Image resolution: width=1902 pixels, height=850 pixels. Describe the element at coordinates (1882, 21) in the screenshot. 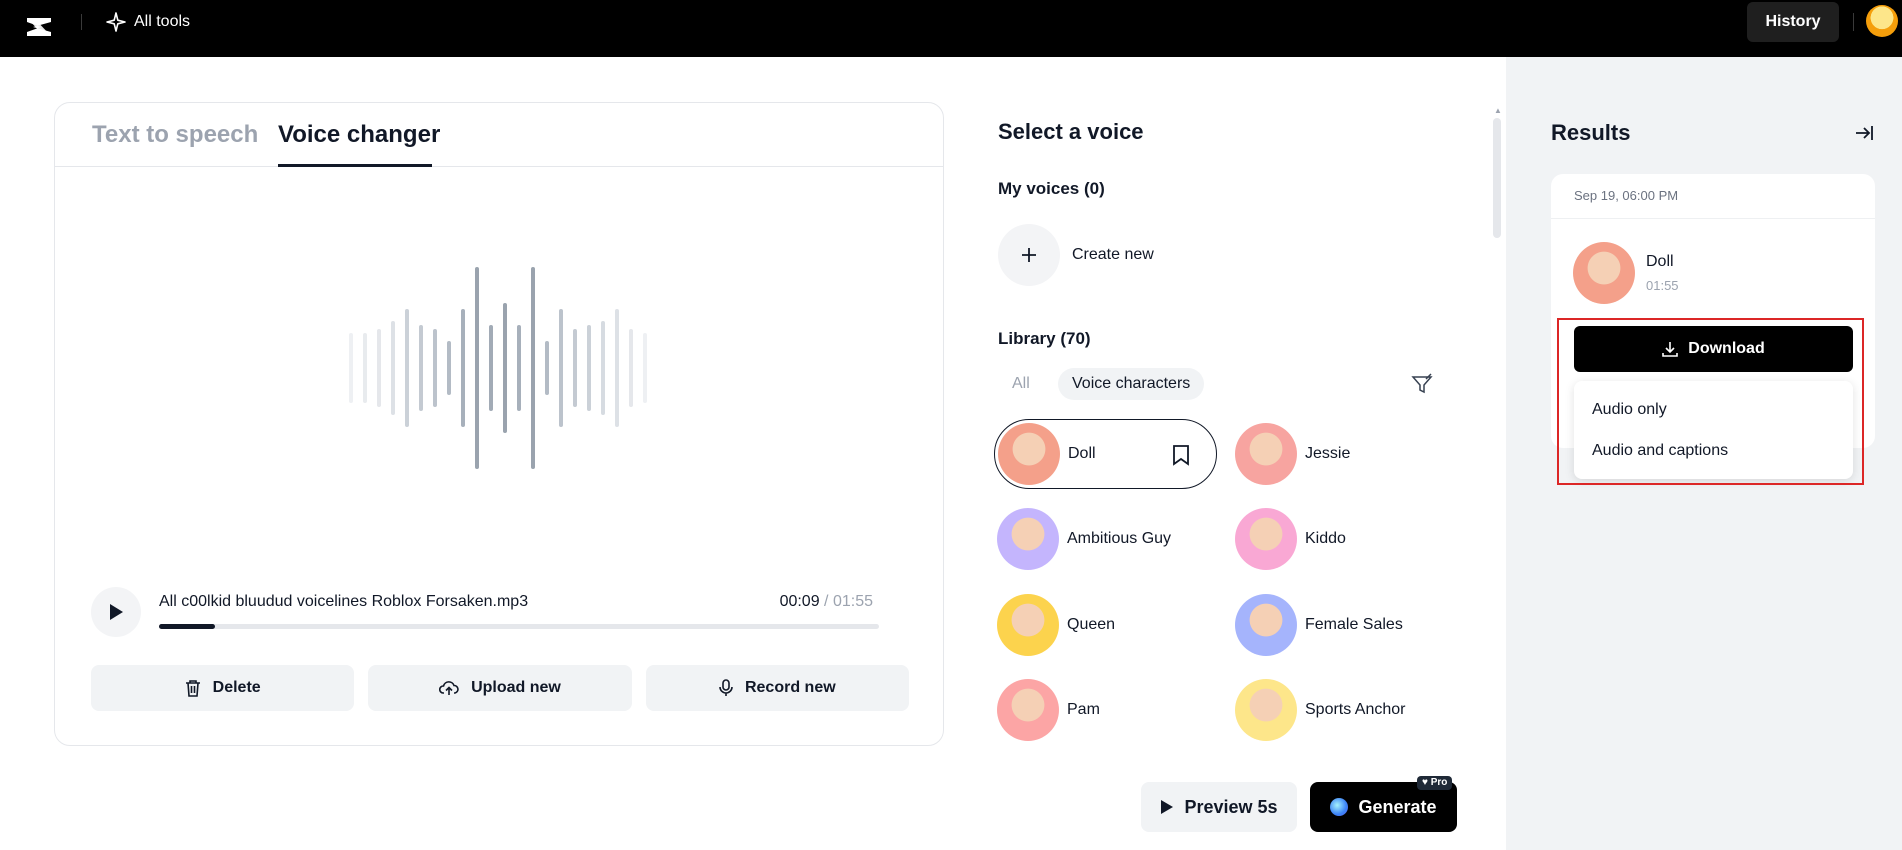

I see `user-avatar` at that location.